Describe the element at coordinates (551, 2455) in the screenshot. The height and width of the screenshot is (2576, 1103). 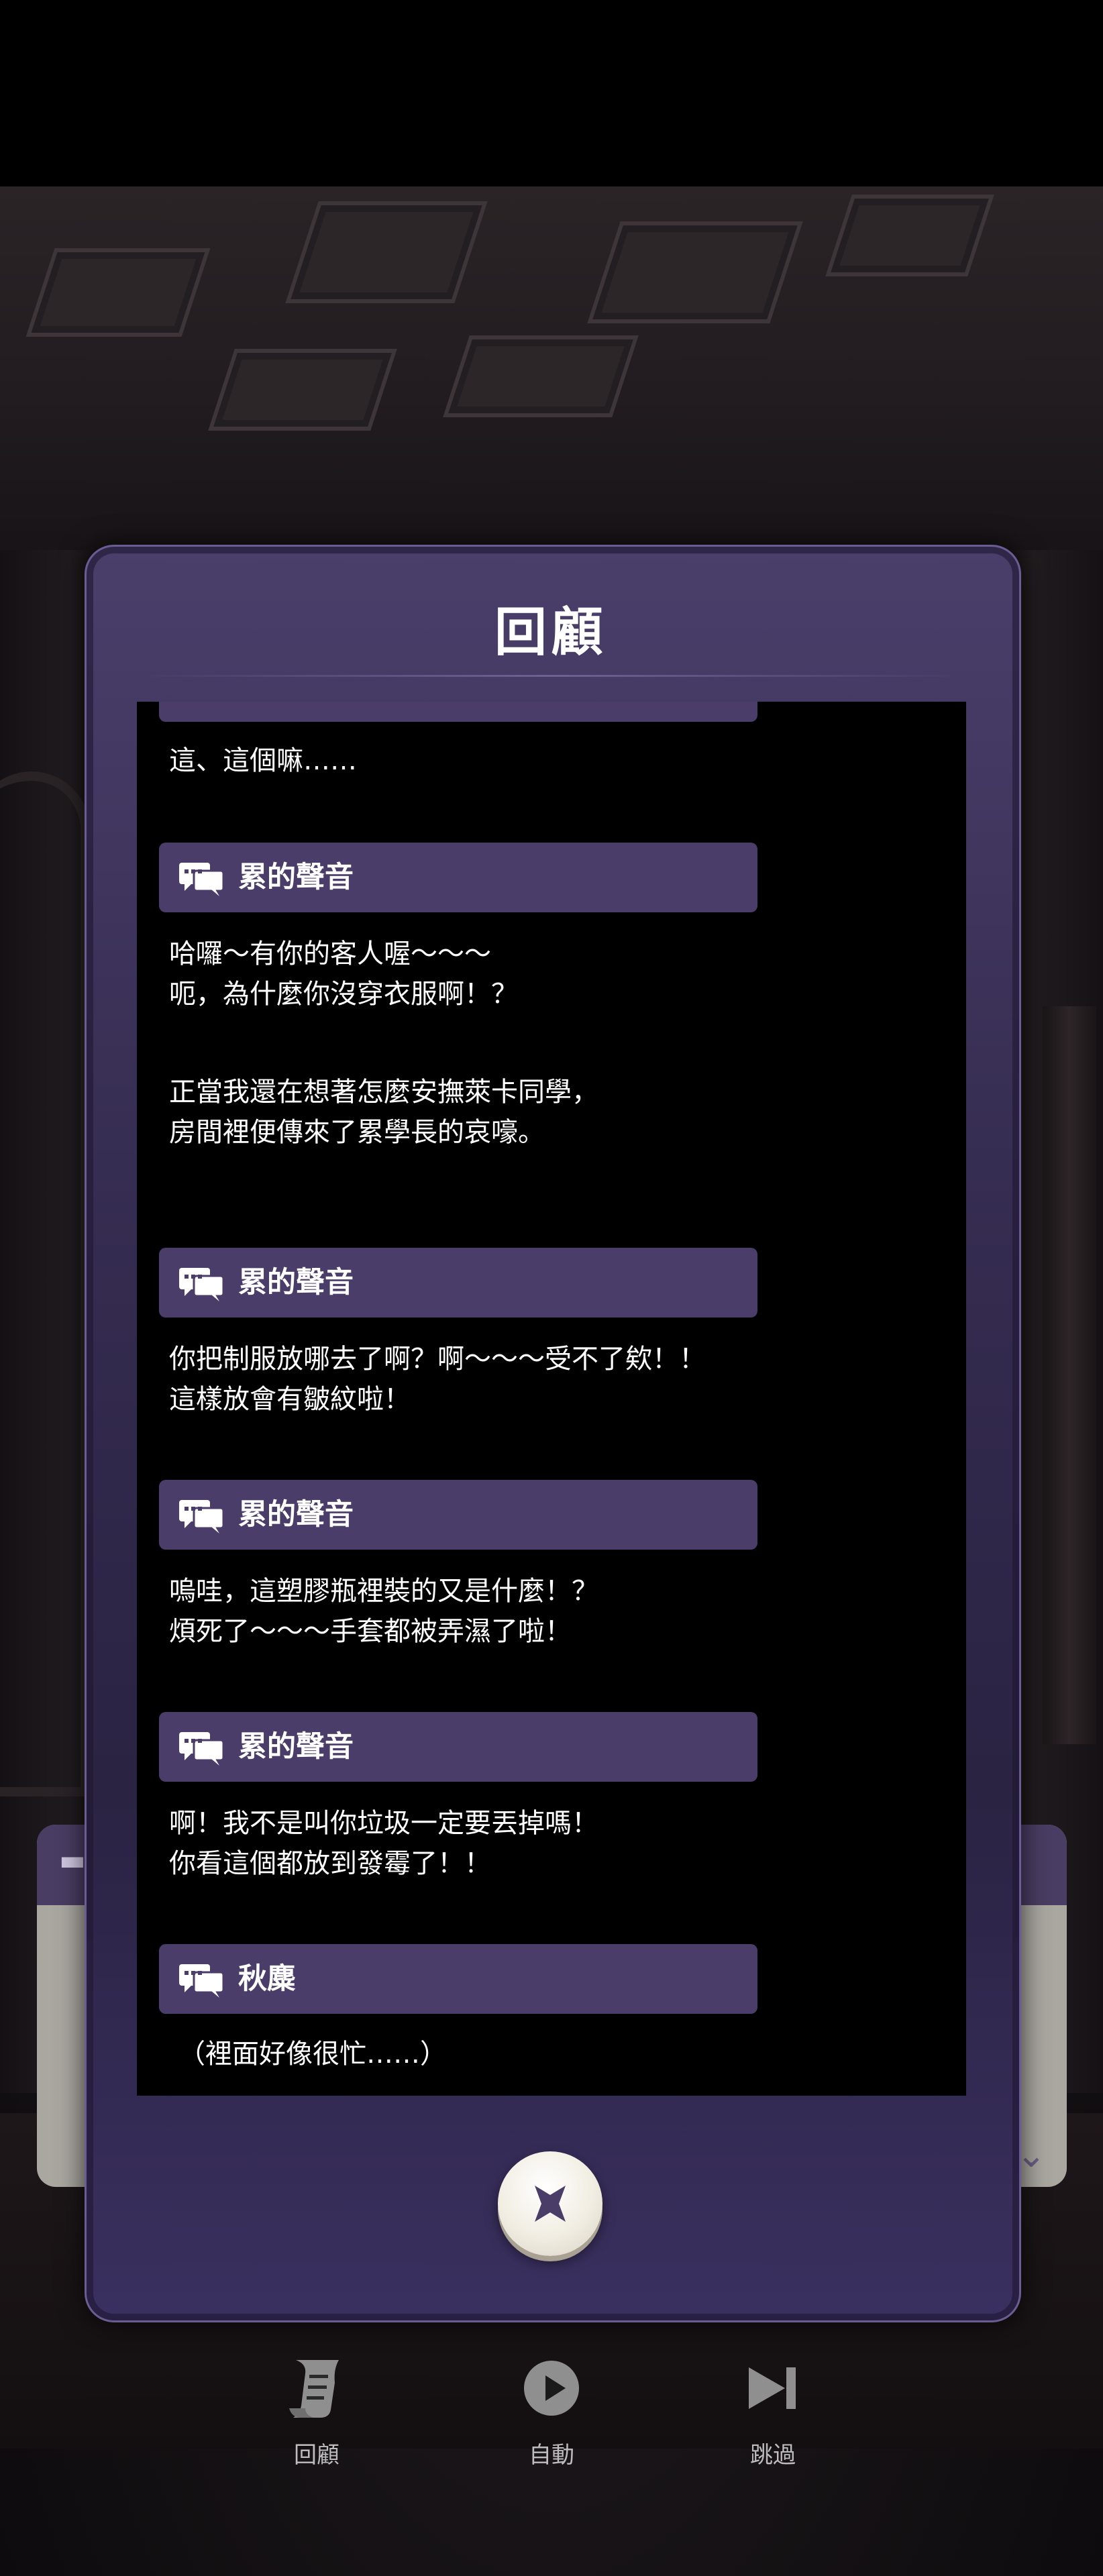
I see `auto-label: 自動` at that location.